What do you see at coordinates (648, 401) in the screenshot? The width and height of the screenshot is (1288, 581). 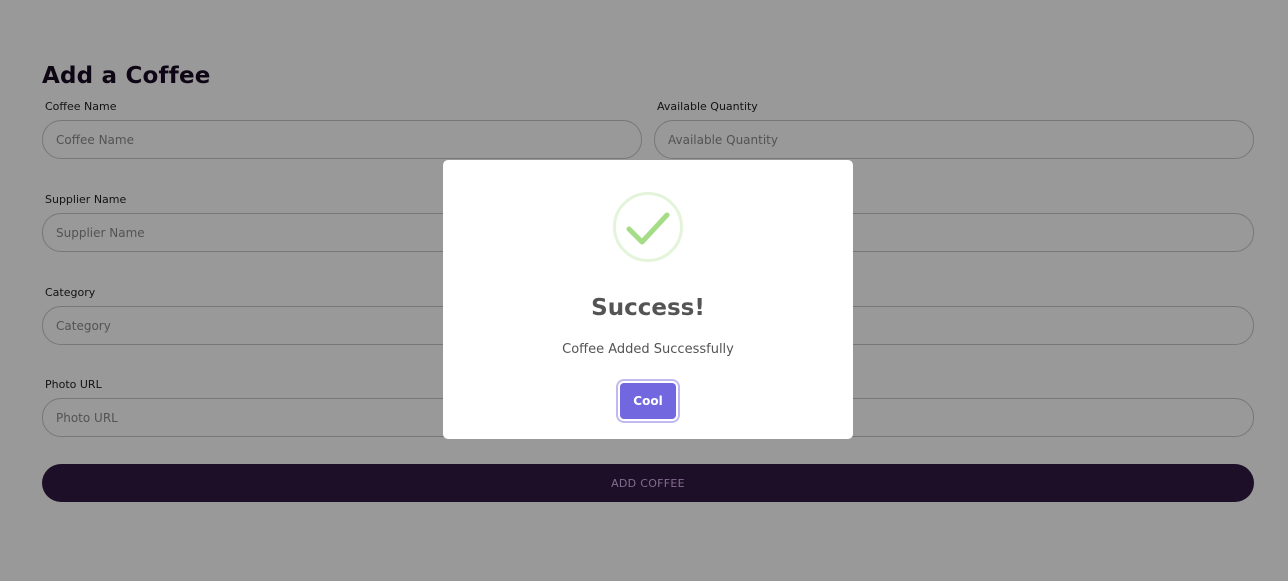 I see `confirm-button: Cool` at bounding box center [648, 401].